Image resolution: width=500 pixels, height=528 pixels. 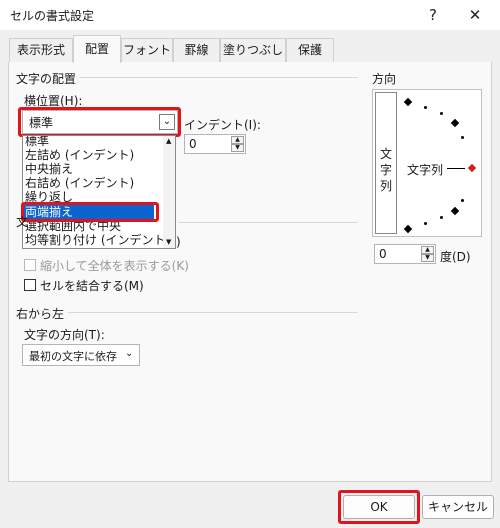 What do you see at coordinates (310, 50) in the screenshot?
I see `tab-protection: 保護` at bounding box center [310, 50].